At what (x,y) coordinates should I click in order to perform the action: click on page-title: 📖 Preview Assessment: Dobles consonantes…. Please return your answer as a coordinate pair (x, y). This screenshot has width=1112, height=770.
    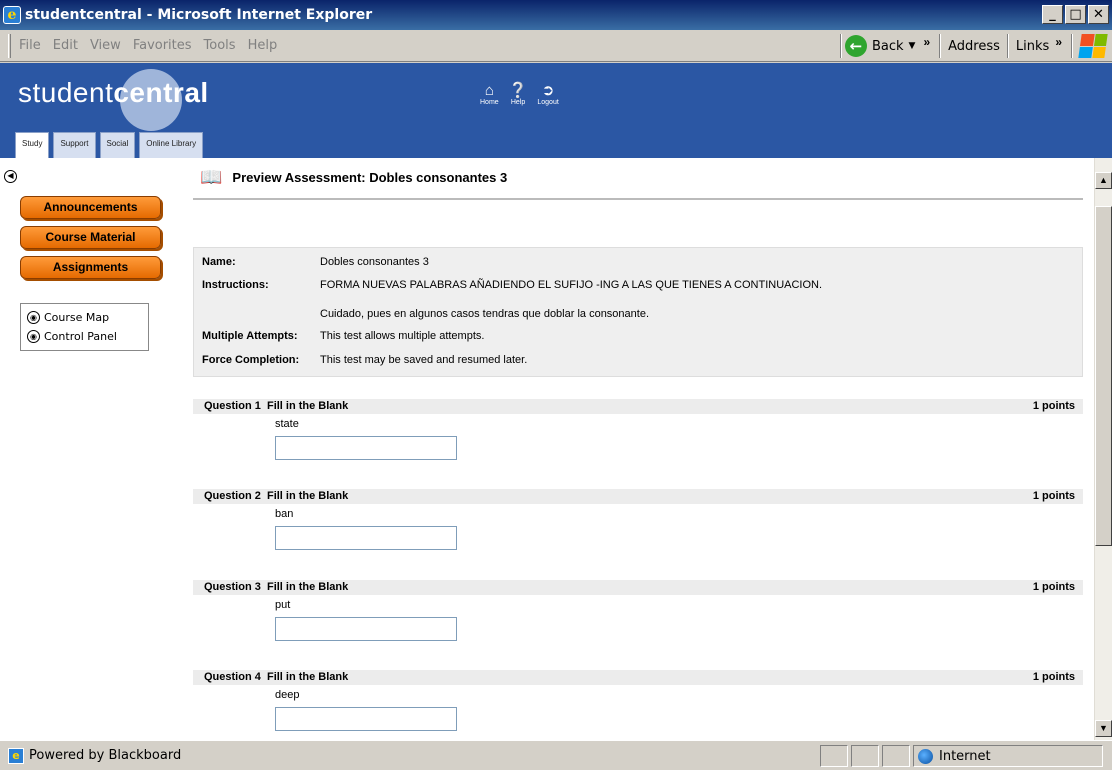
    Looking at the image, I should click on (354, 177).